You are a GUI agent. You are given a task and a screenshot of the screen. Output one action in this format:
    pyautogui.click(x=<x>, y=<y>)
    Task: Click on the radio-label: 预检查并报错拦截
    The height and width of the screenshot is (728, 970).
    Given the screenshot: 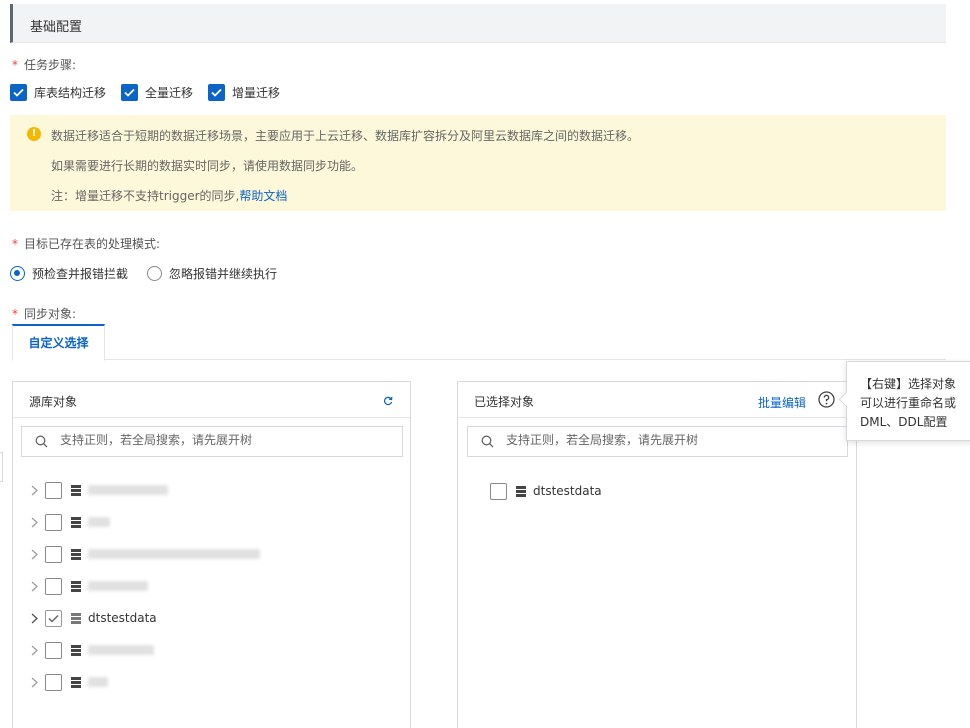 What is the action you would take?
    pyautogui.click(x=80, y=274)
    